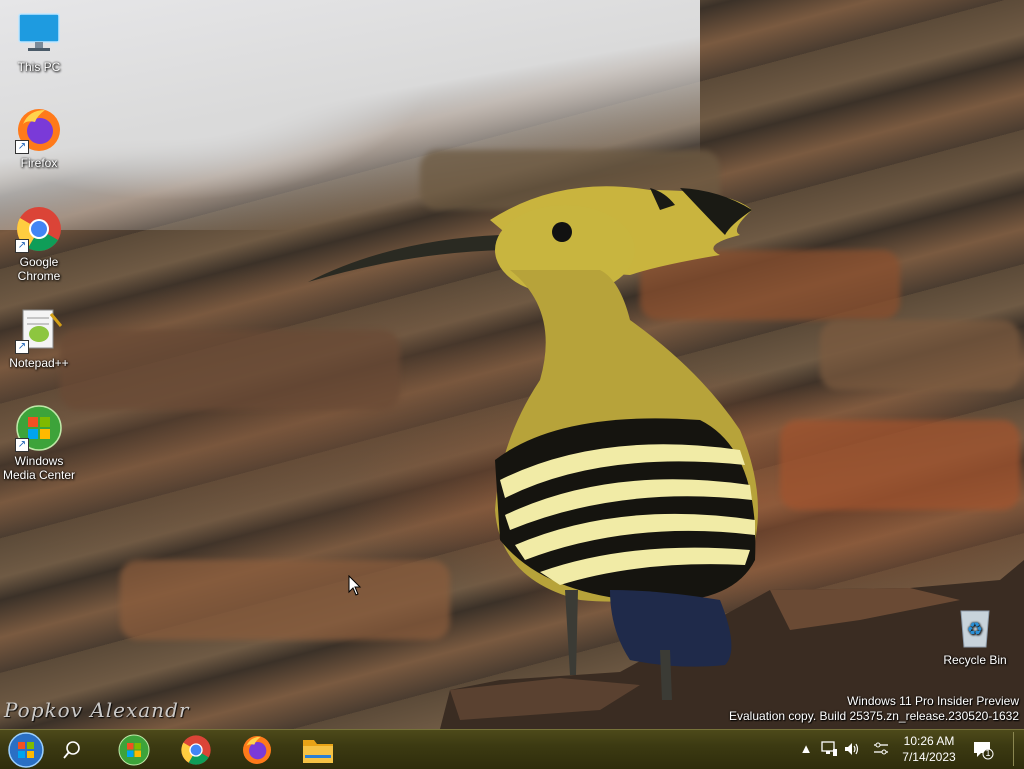 The image size is (1024, 769). Describe the element at coordinates (975, 660) in the screenshot. I see `desktop-icon-label: Recycle Bin` at that location.